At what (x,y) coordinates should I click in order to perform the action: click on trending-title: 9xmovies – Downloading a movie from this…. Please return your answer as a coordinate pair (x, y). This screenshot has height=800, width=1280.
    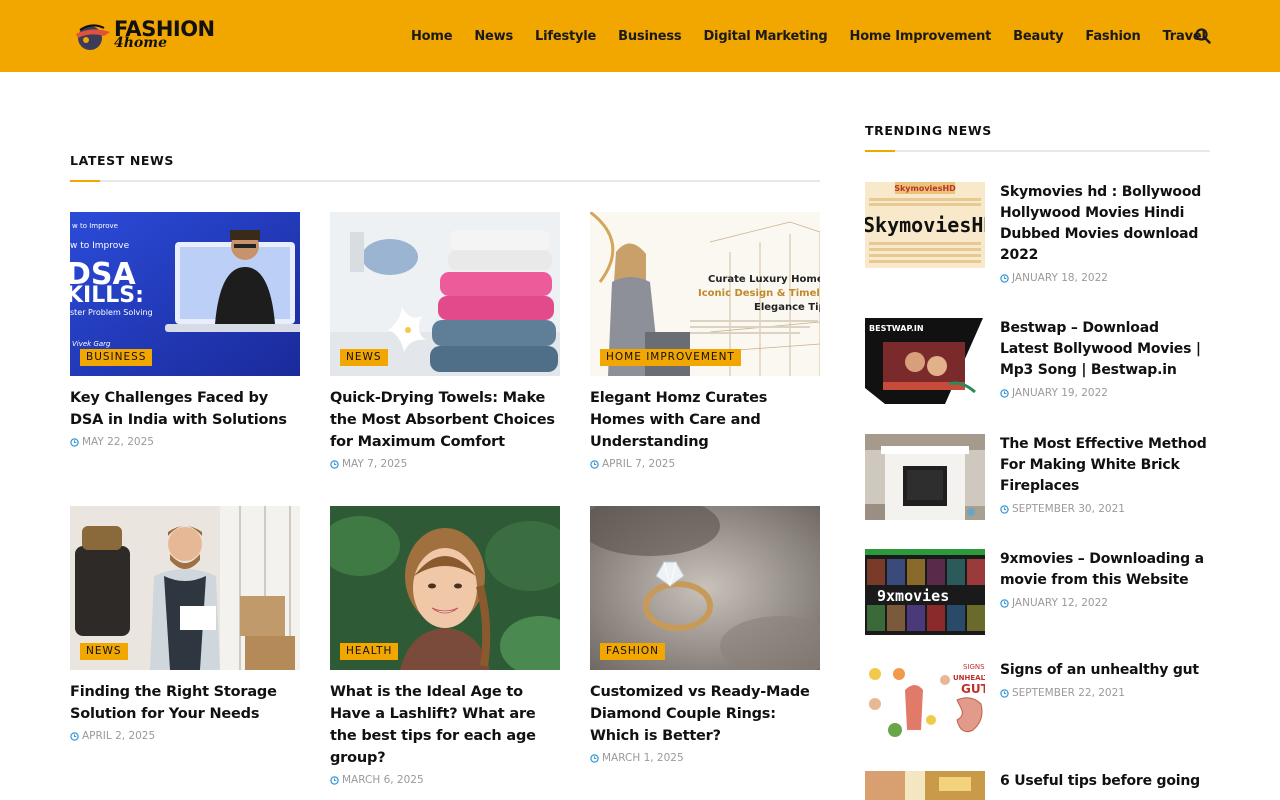
    Looking at the image, I should click on (1105, 570).